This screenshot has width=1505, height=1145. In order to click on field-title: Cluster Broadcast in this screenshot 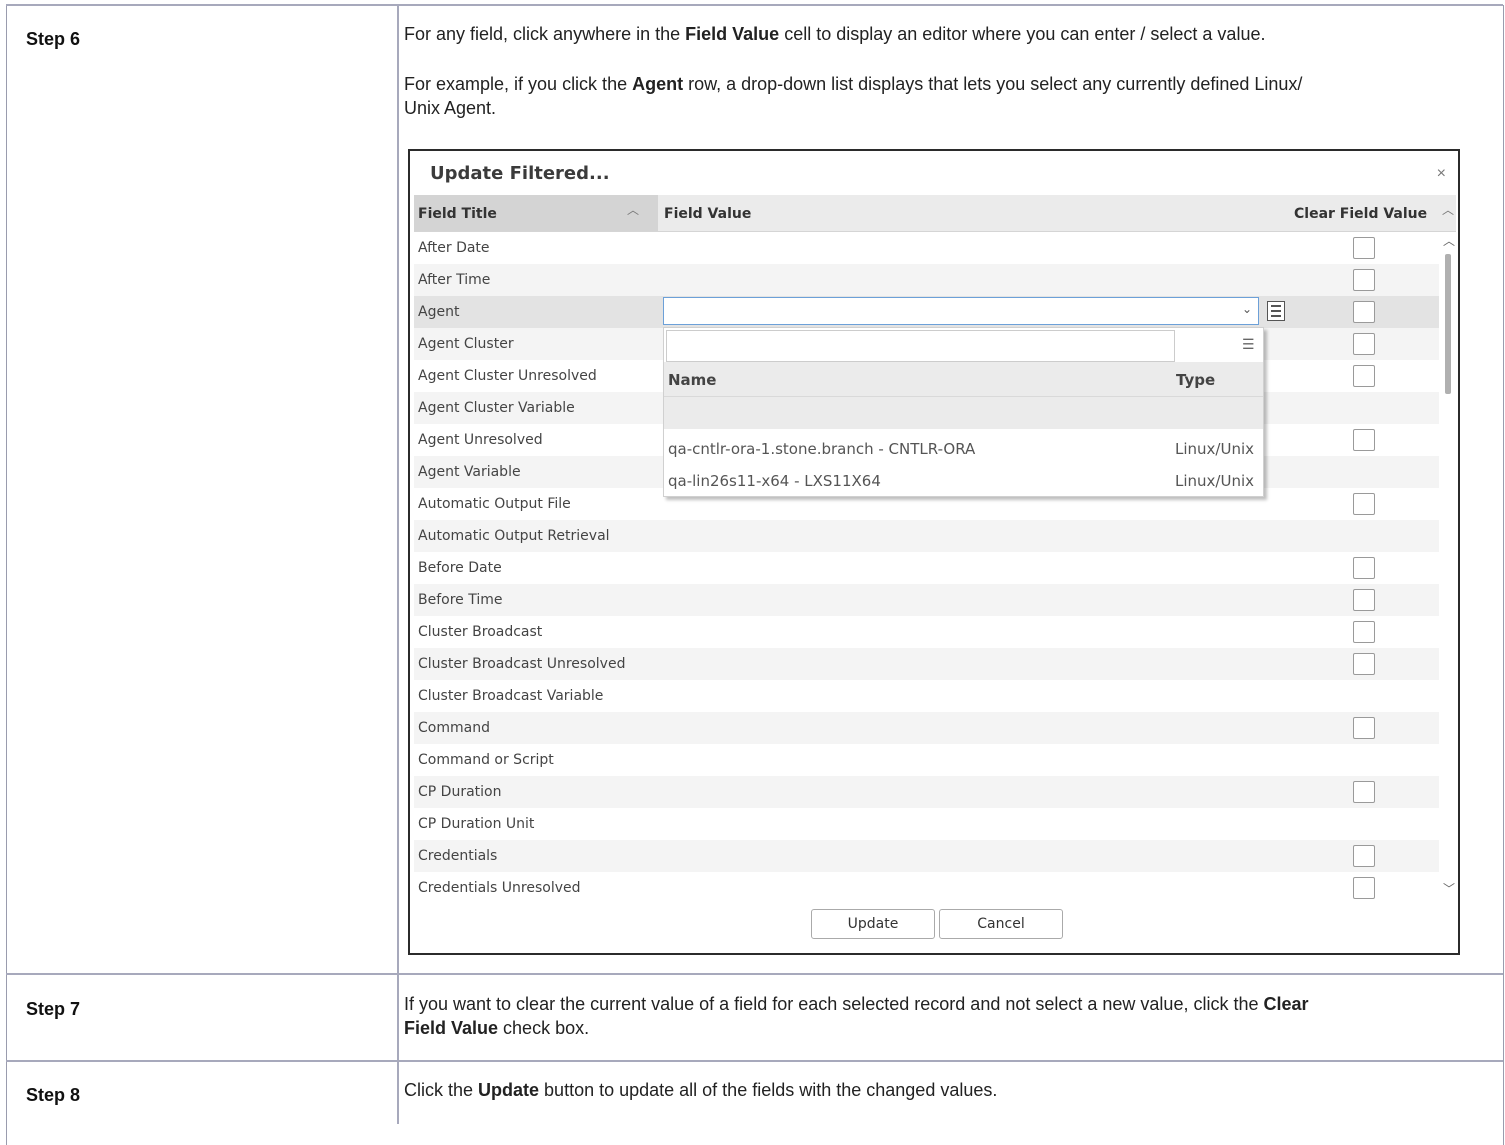, I will do `click(480, 632)`.